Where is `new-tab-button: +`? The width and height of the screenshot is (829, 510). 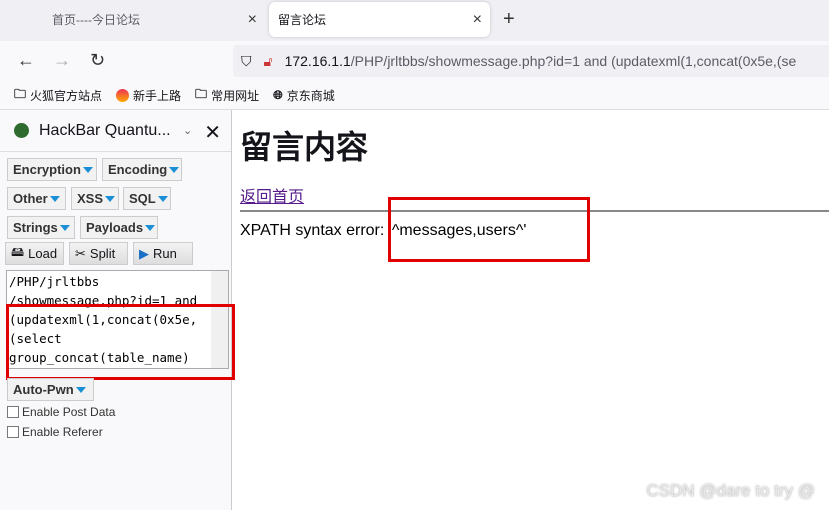
new-tab-button: + is located at coordinates (509, 19).